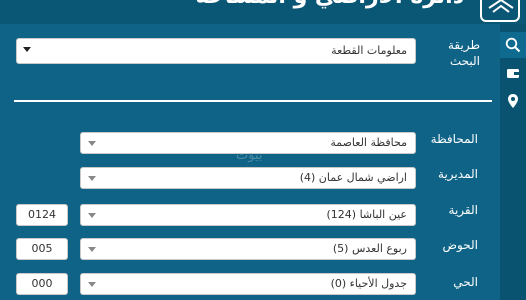 This screenshot has width=526, height=300. Describe the element at coordinates (463, 210) in the screenshot. I see `village-label: القرية` at that location.